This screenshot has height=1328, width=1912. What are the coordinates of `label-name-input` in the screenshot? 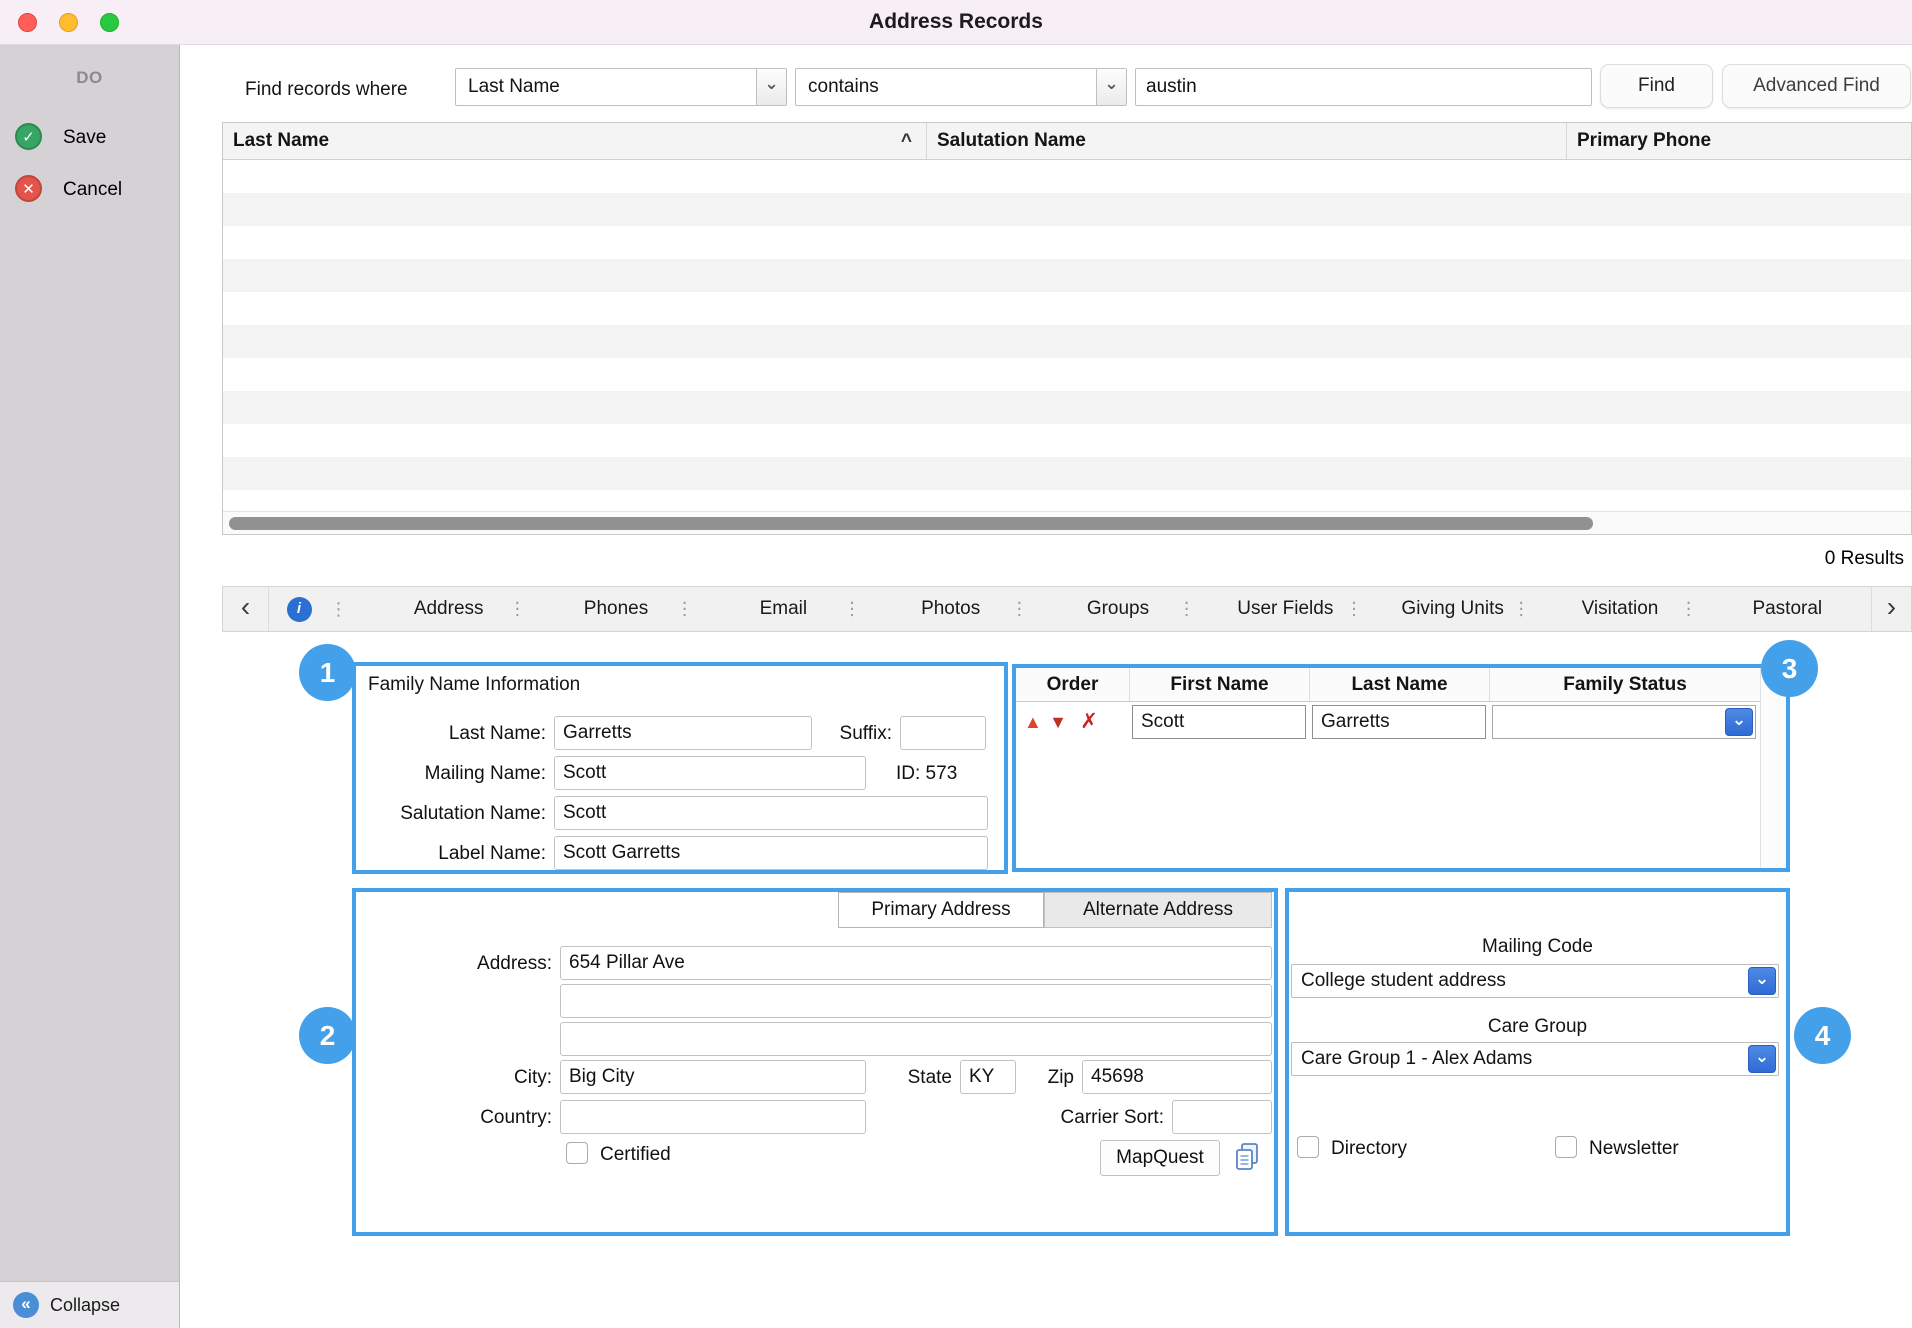 It's located at (771, 853).